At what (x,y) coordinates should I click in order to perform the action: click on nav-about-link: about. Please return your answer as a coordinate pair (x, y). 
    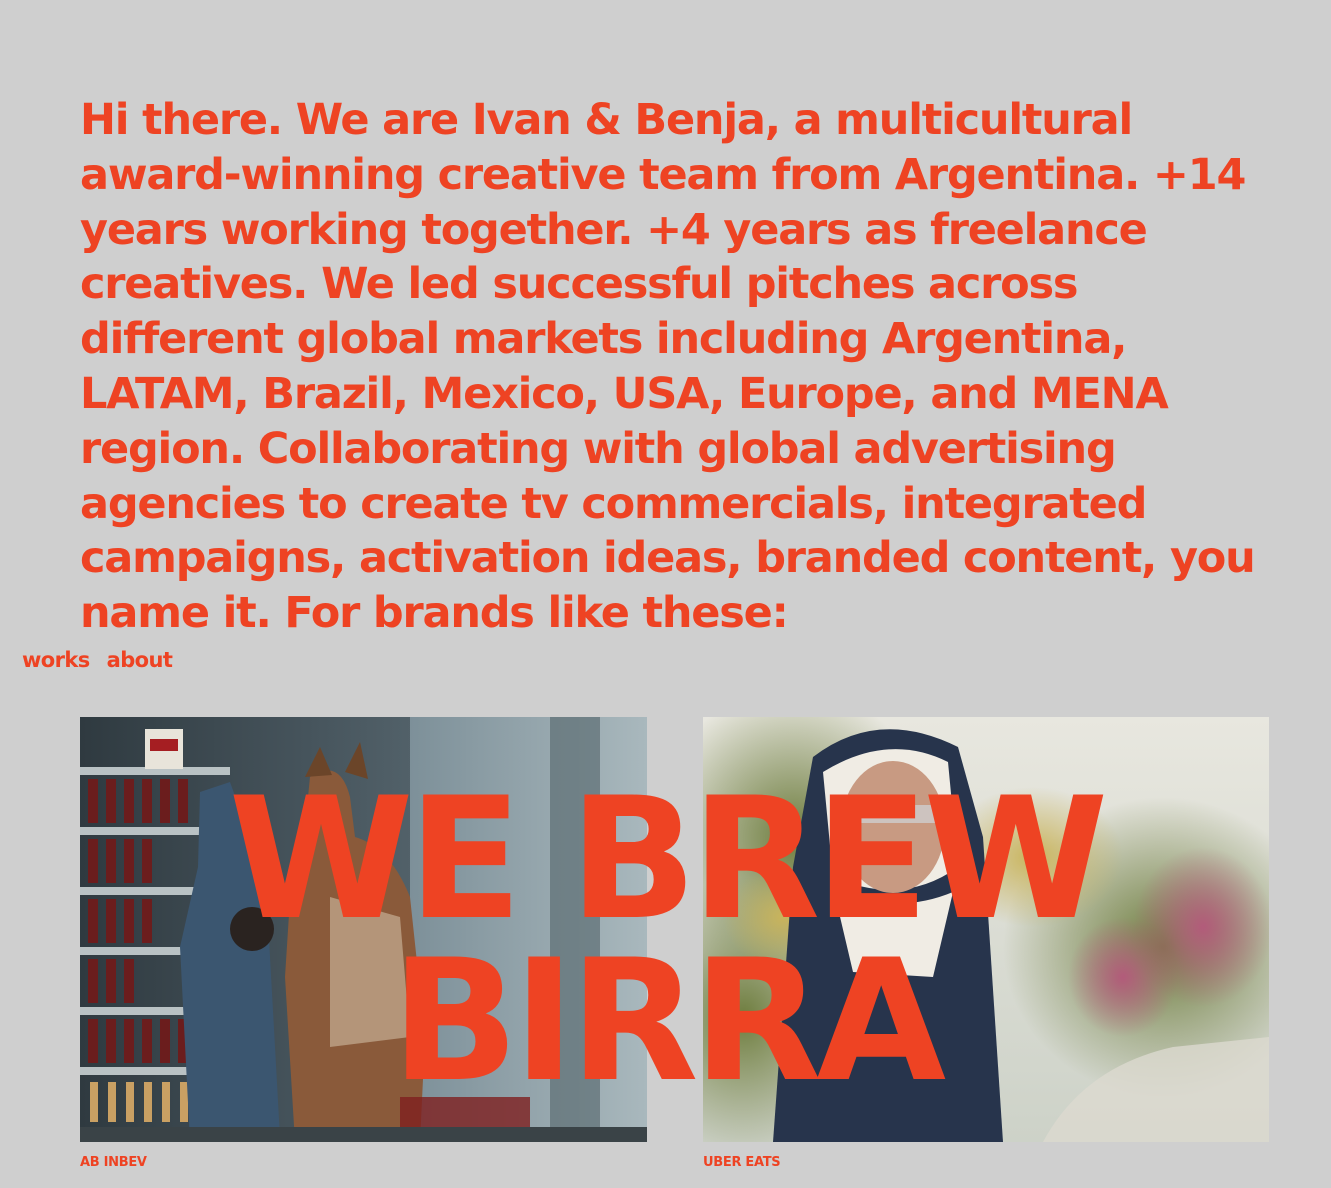
    Looking at the image, I should click on (140, 660).